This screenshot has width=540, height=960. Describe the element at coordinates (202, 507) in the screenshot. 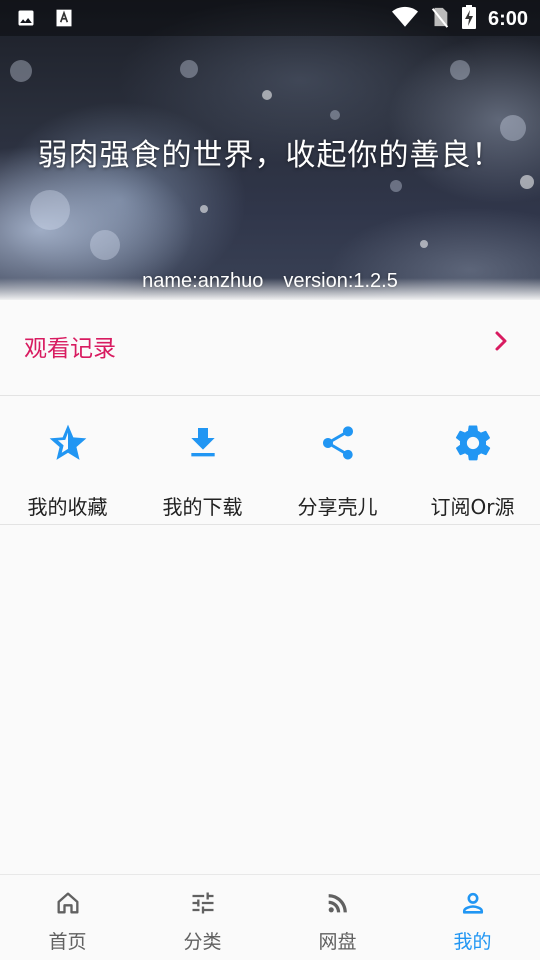

I see `downloads-label: 我的下载` at that location.